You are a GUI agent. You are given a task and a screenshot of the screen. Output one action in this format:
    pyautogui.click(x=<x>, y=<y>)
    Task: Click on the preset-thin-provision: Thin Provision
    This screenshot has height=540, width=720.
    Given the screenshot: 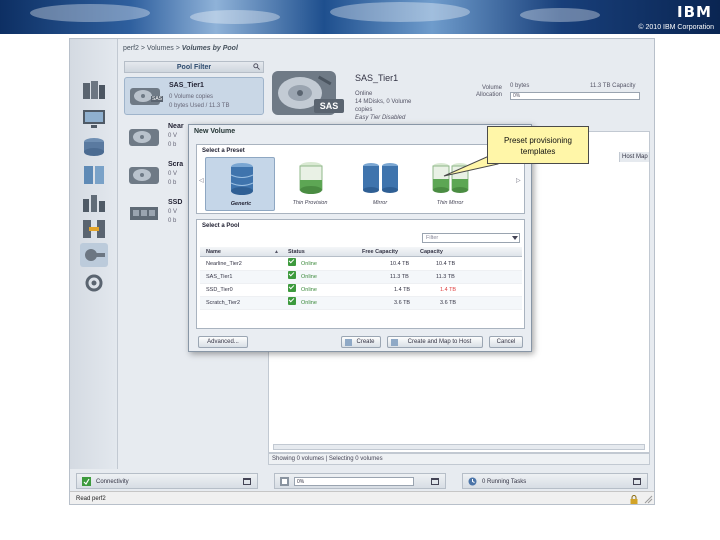 What is the action you would take?
    pyautogui.click(x=310, y=184)
    